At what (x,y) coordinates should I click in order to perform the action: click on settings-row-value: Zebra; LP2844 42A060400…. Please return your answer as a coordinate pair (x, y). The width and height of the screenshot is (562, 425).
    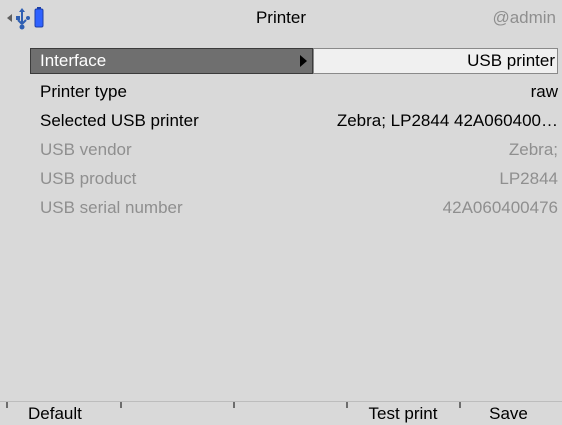
    Looking at the image, I should click on (447, 120).